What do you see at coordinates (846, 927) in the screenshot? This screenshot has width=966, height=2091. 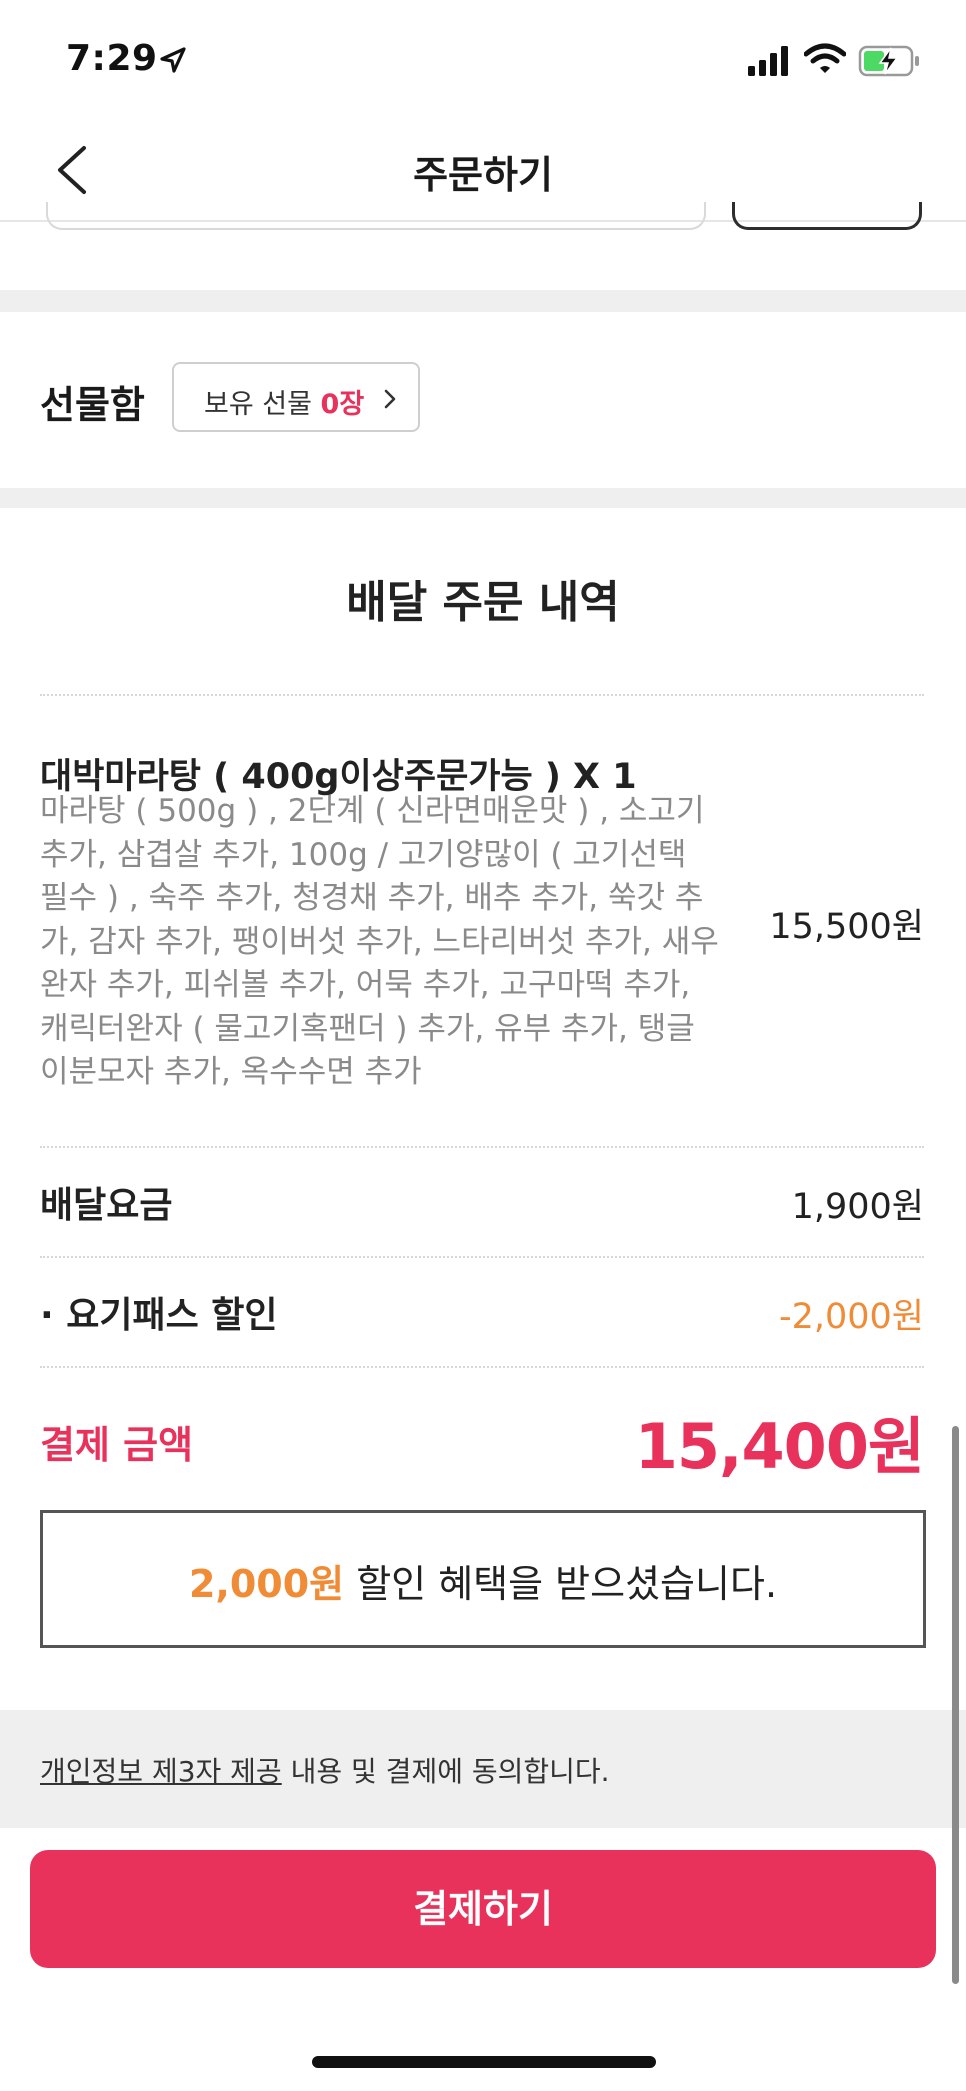 I see `menu-item-price: 15,500원` at bounding box center [846, 927].